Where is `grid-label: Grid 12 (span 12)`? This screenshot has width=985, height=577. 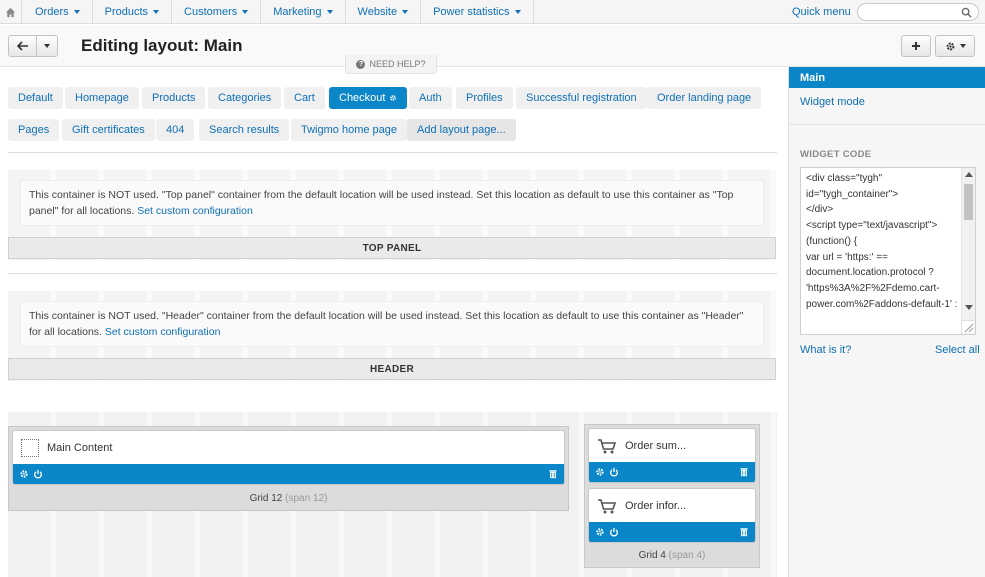 grid-label: Grid 12 (span 12) is located at coordinates (288, 498).